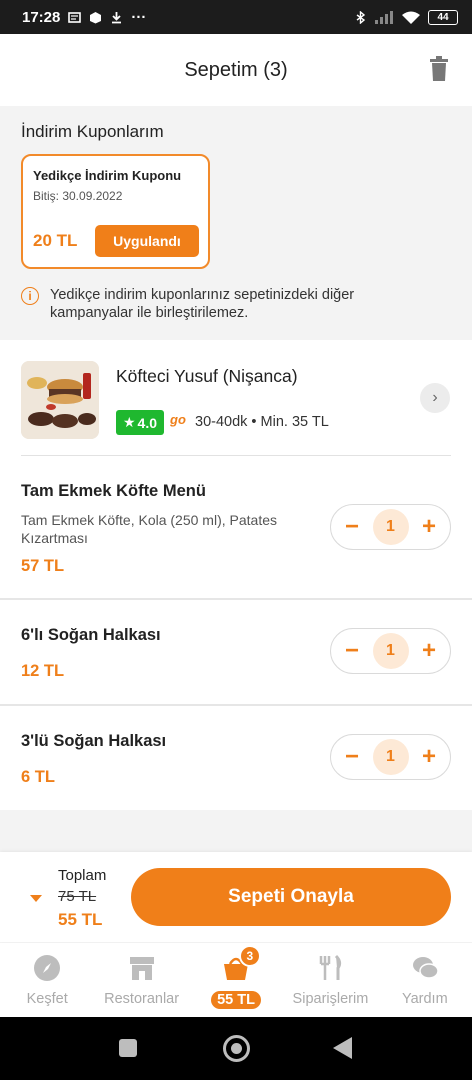 The width and height of the screenshot is (472, 1080). I want to click on rating-value: 4.0, so click(147, 422).